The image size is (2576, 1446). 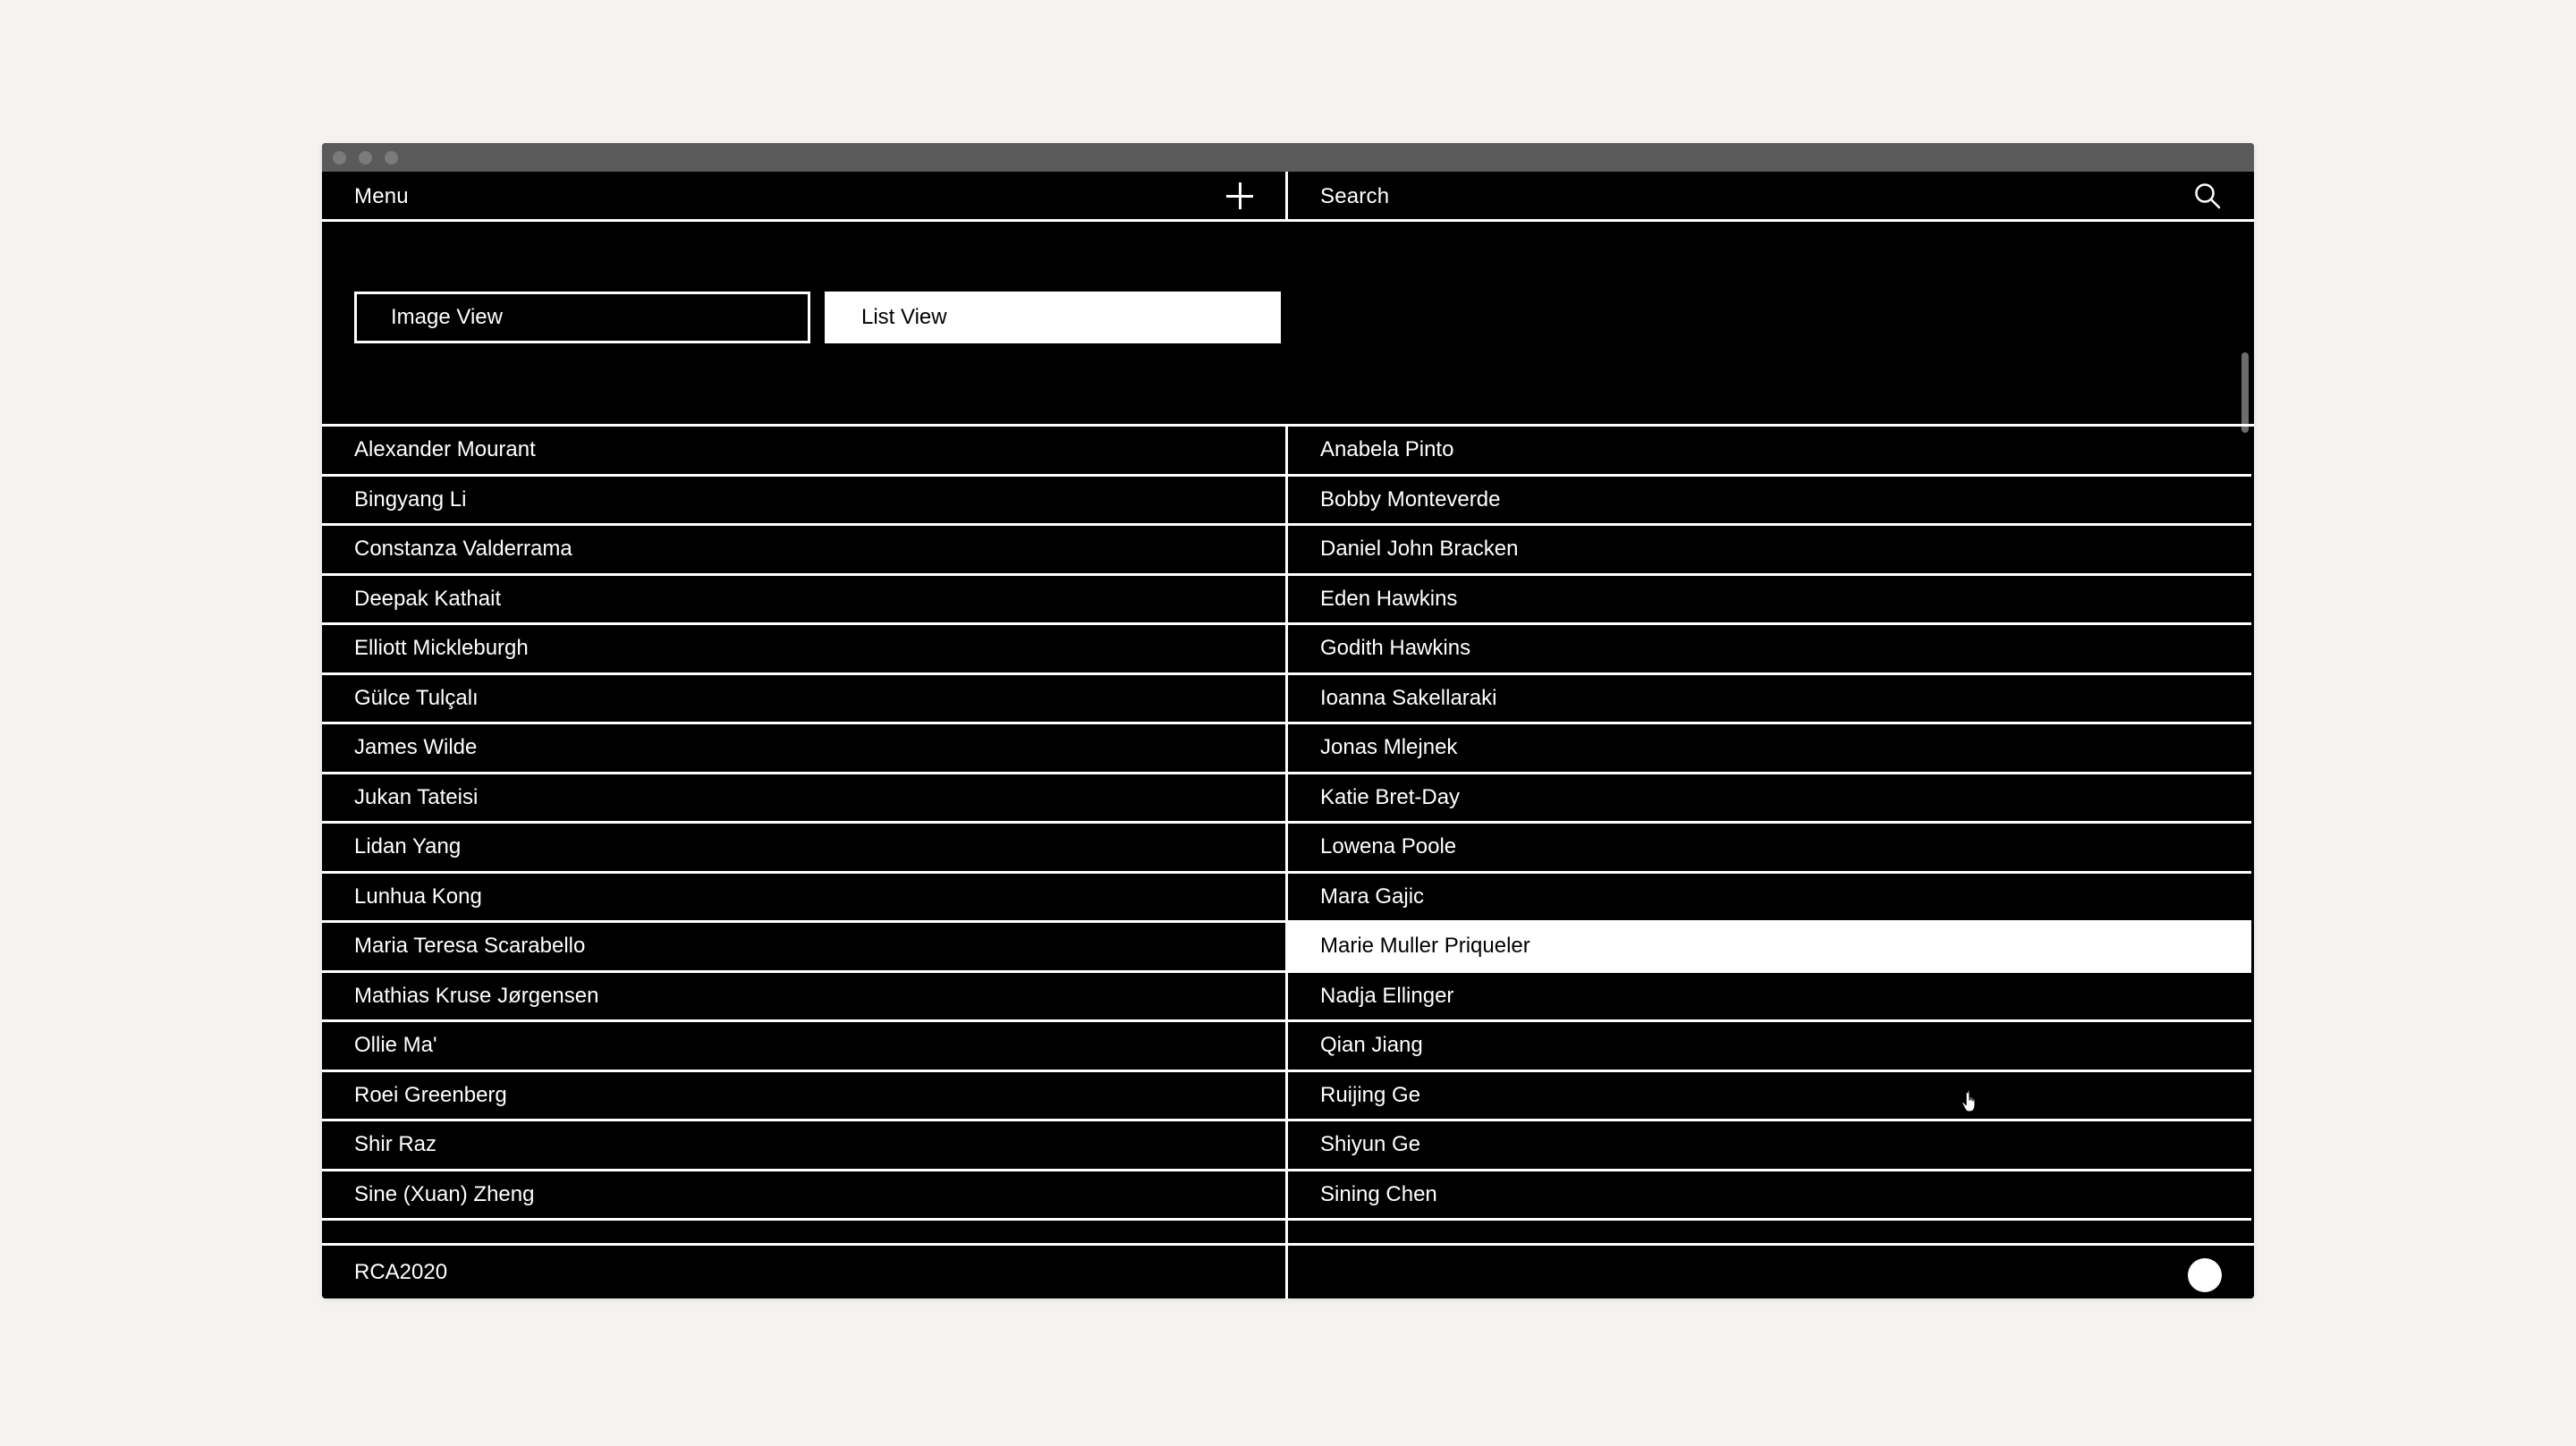 I want to click on list-item-label: Jonas Mlejnek, so click(x=1389, y=747).